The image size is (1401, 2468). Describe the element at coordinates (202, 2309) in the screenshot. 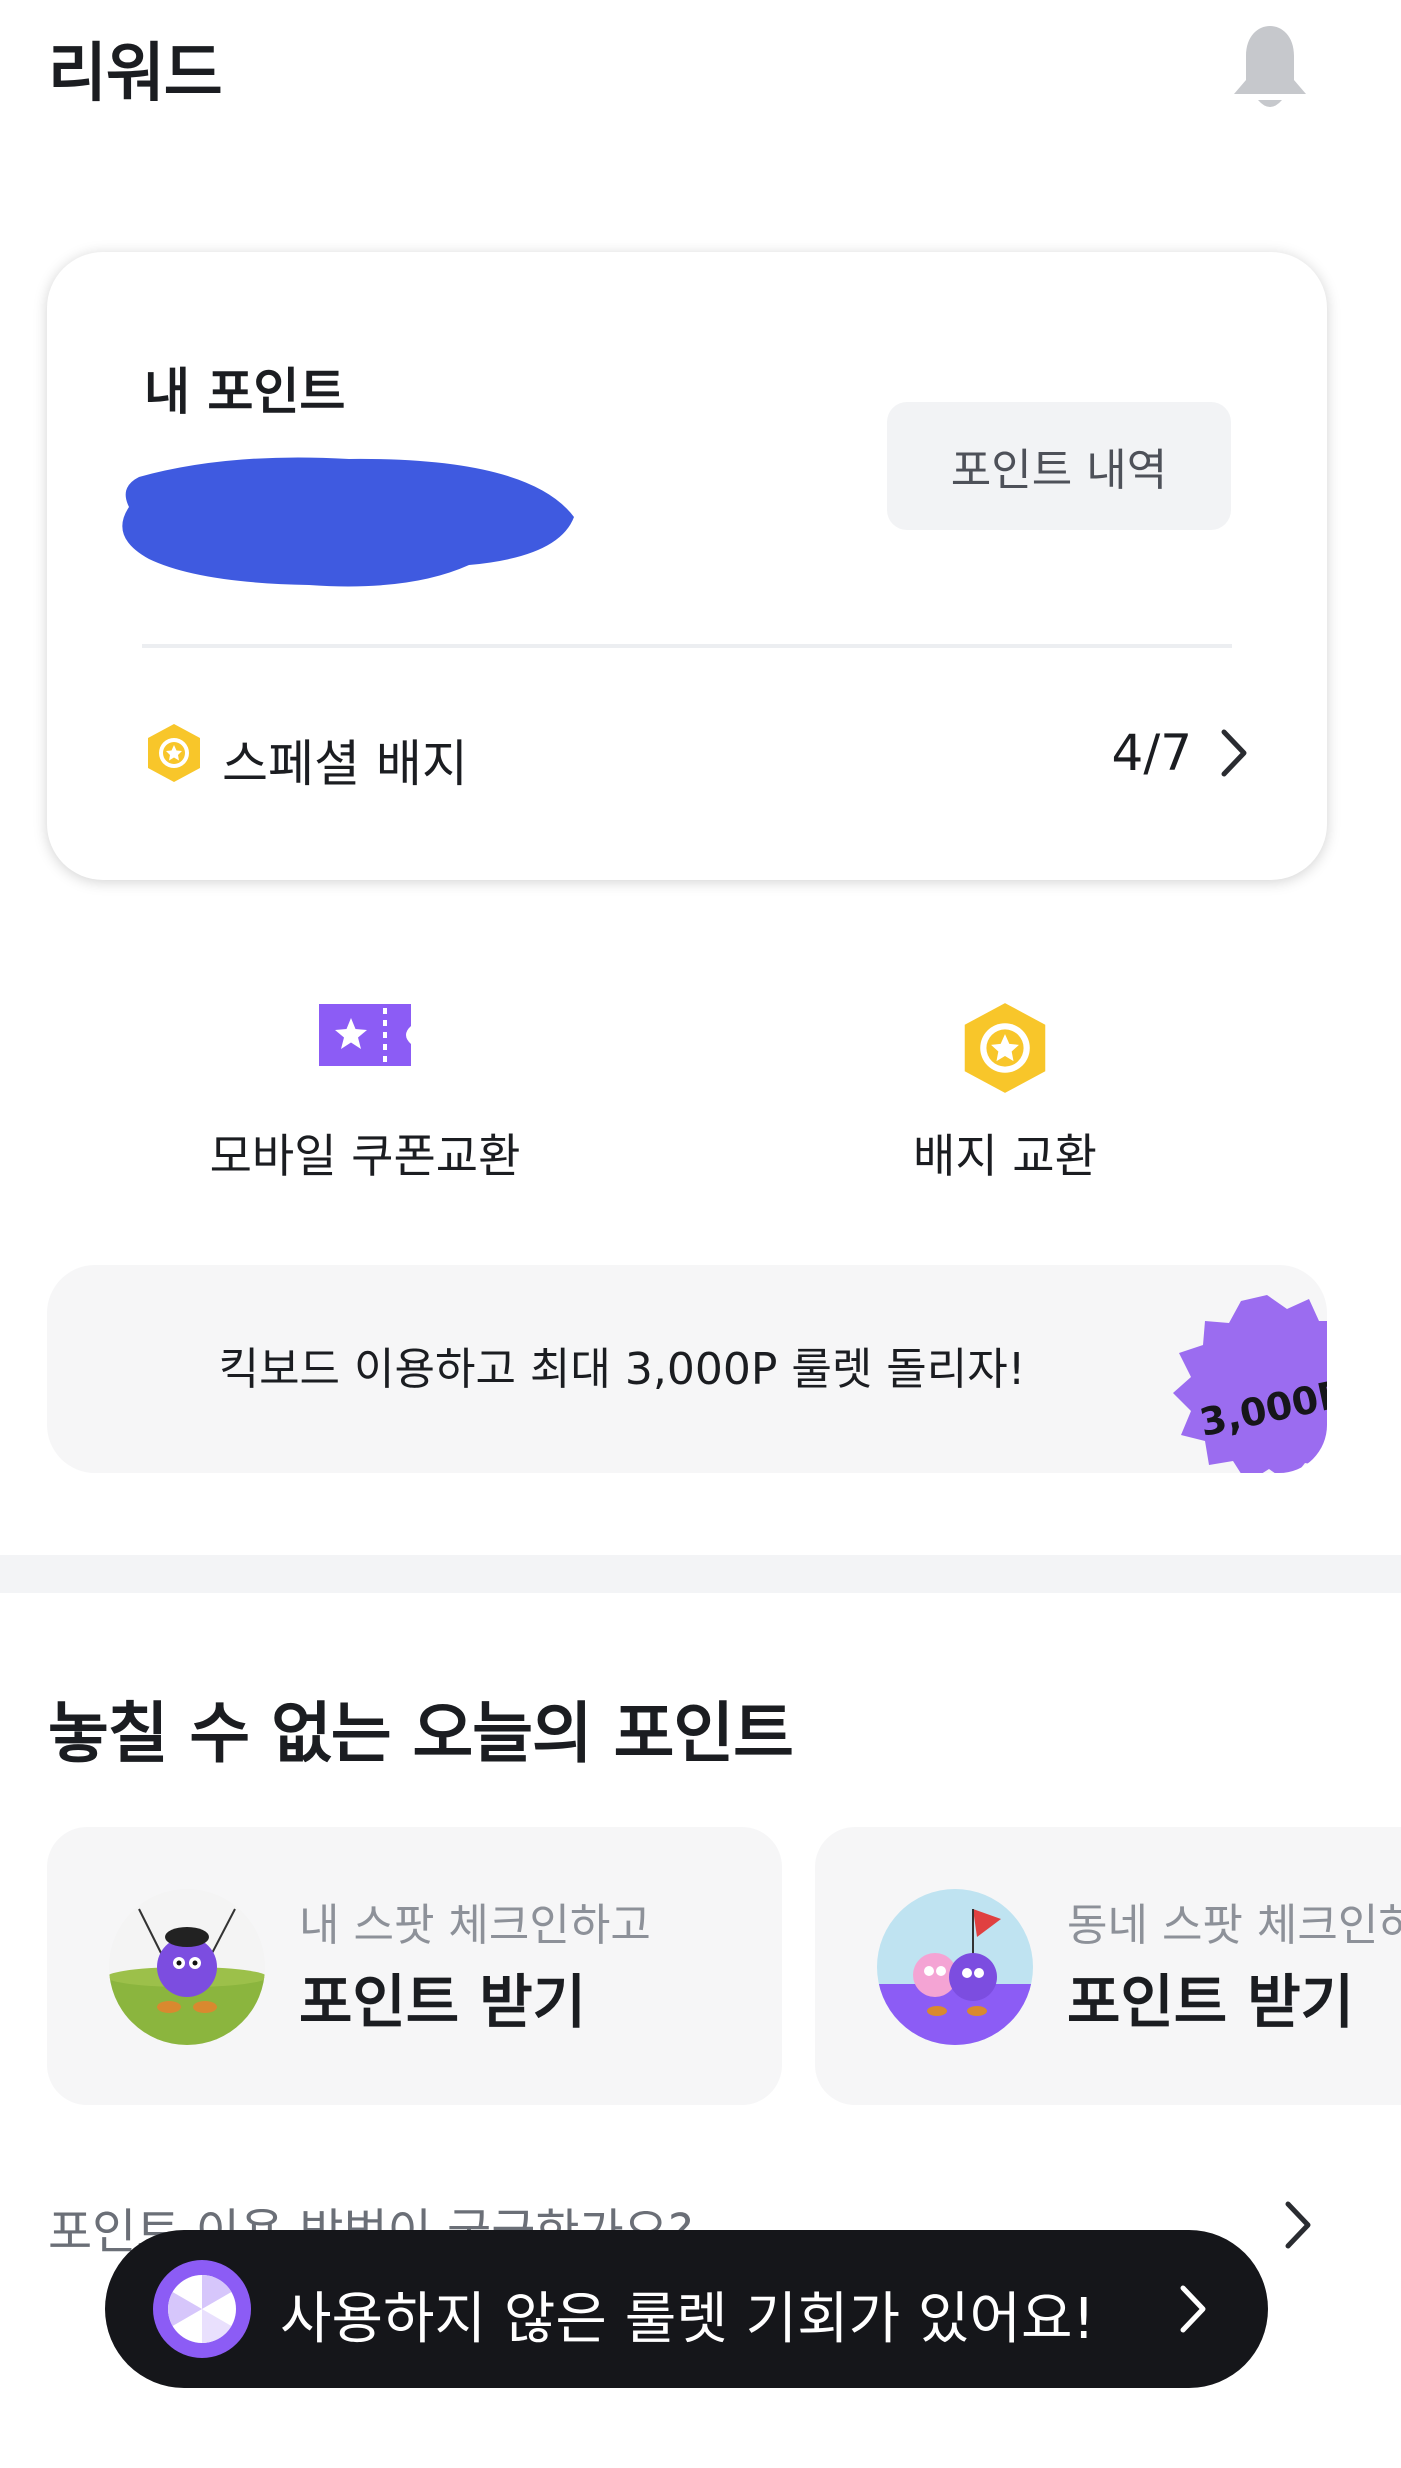

I see `roulette-icon` at that location.